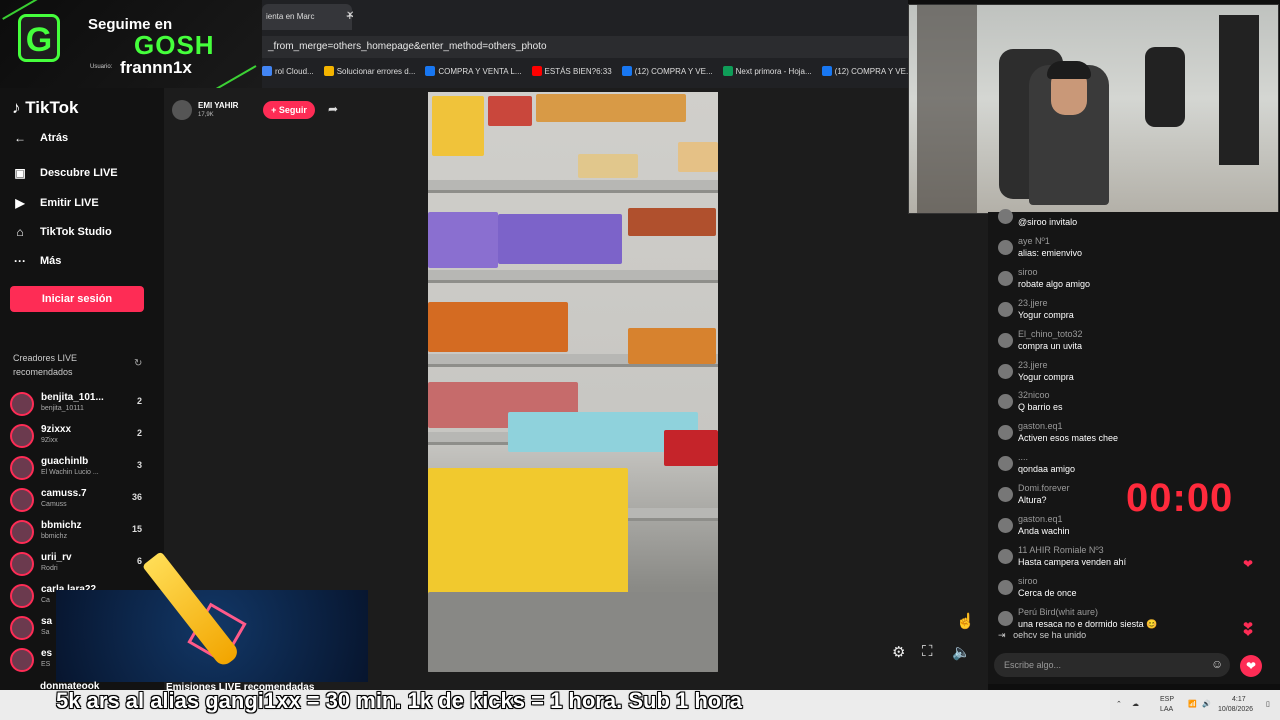  I want to click on nav-label: Descubre LIVE, so click(79, 173).